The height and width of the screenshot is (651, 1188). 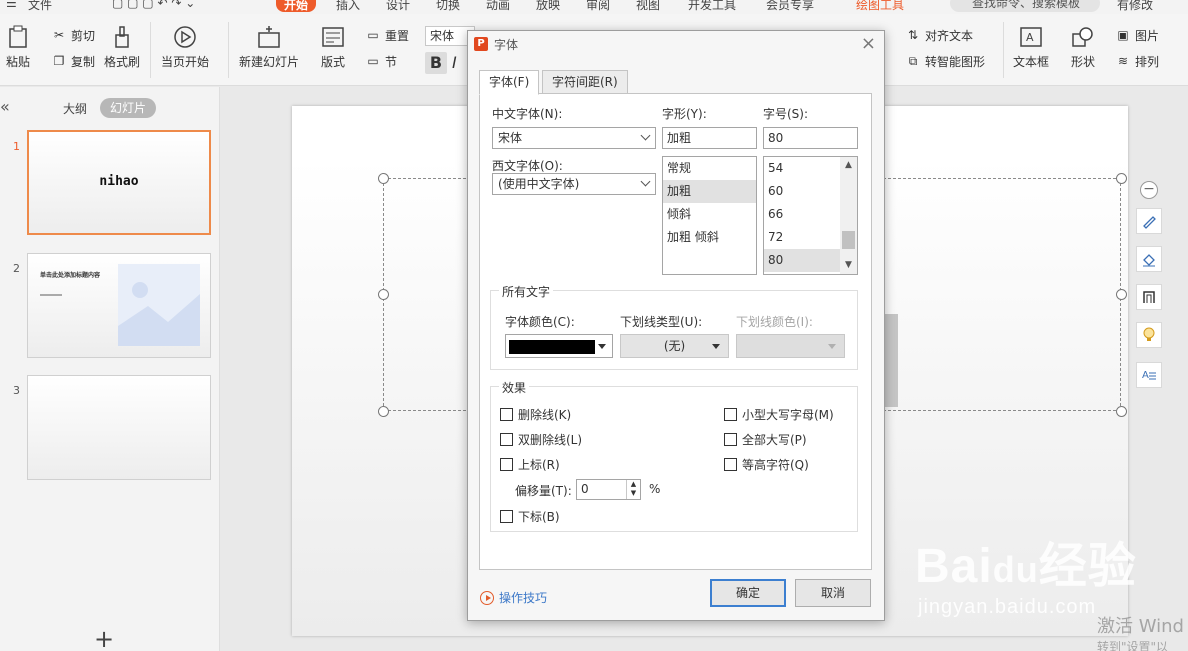 What do you see at coordinates (398, 6) in the screenshot?
I see `menu-design: 设计` at bounding box center [398, 6].